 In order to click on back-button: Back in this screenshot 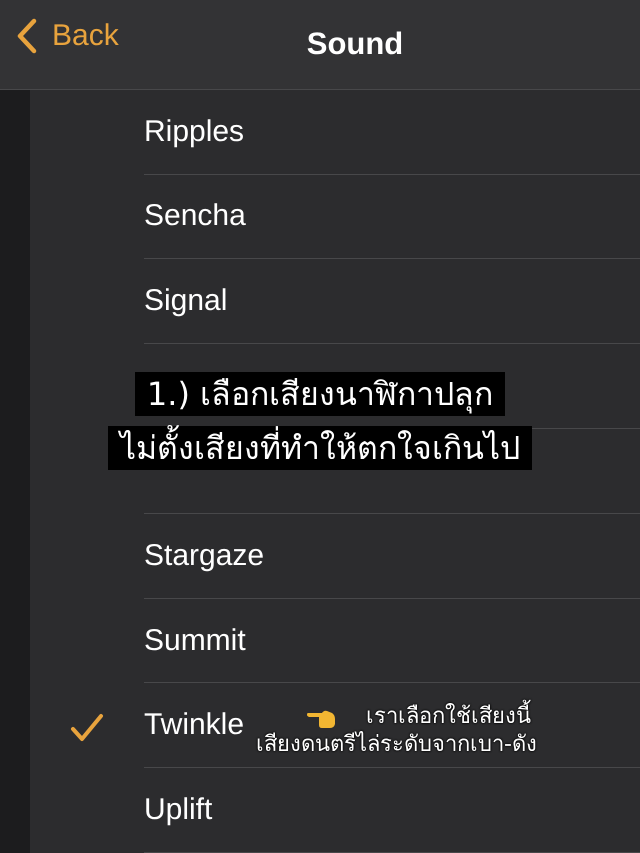, I will do `click(67, 36)`.